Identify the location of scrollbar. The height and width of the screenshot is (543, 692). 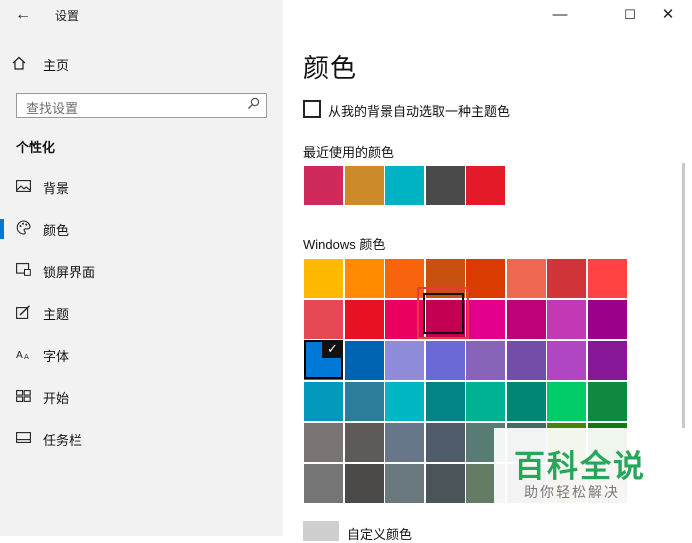
(683, 298).